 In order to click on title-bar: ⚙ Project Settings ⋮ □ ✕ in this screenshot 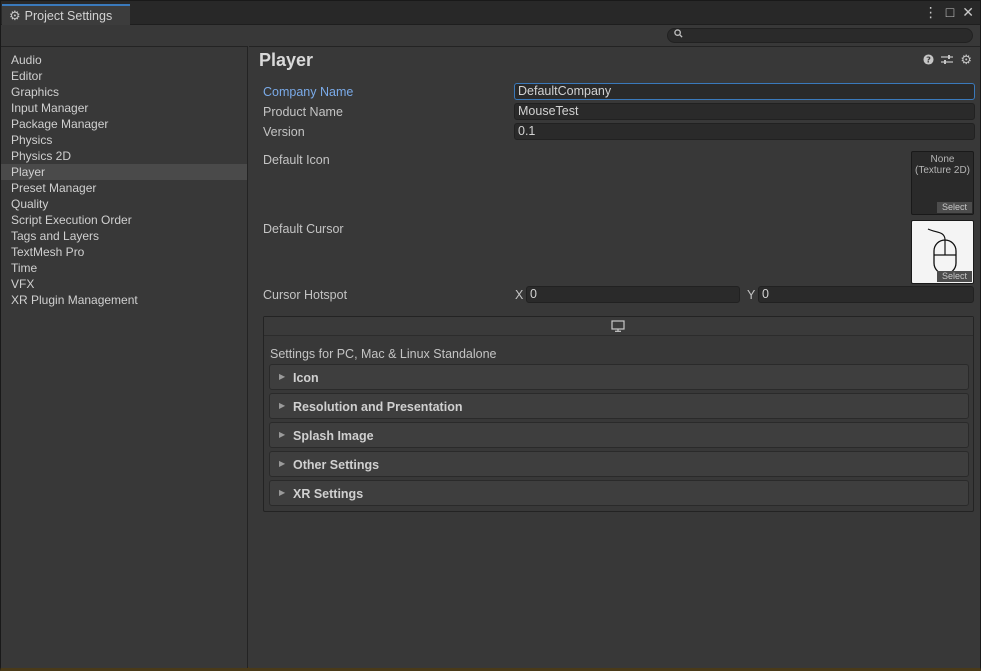, I will do `click(490, 13)`.